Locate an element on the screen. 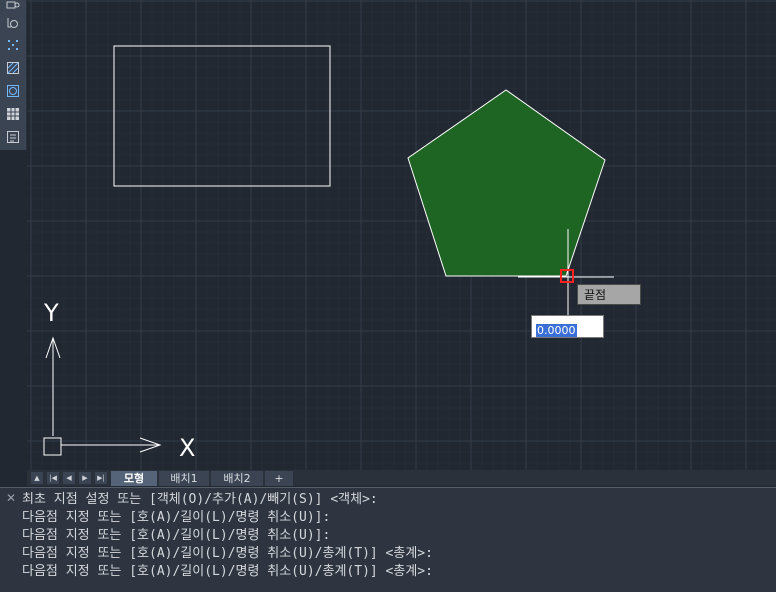  layout-tab-bar: ▲ |◀ ◀ ▶ ▶| 모형 배치1 배치2 + is located at coordinates (401, 478).